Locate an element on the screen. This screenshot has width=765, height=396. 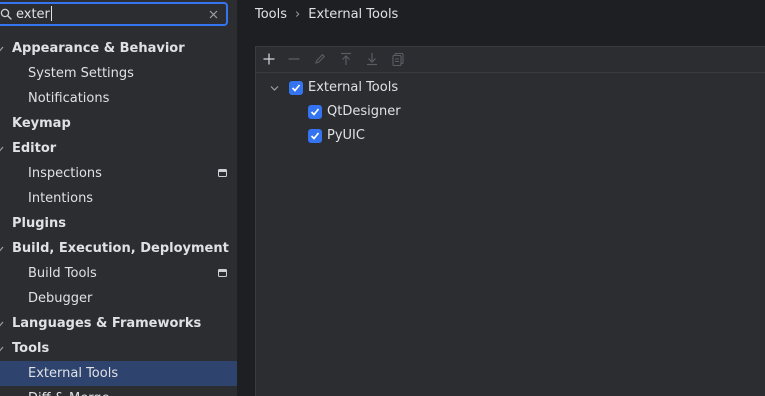
sidebar-item-build-tools: Build Tools is located at coordinates (118, 273).